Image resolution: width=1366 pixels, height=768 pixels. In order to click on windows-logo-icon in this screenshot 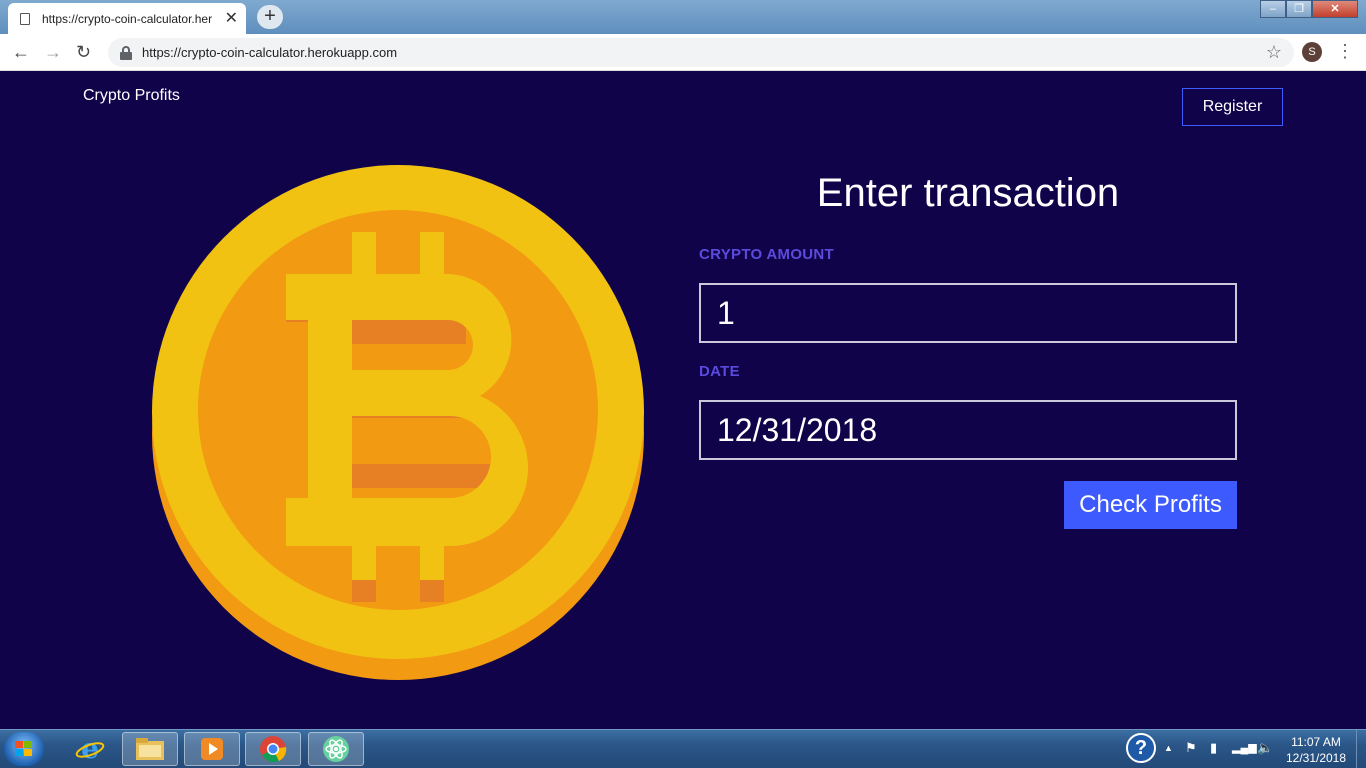, I will do `click(24, 749)`.